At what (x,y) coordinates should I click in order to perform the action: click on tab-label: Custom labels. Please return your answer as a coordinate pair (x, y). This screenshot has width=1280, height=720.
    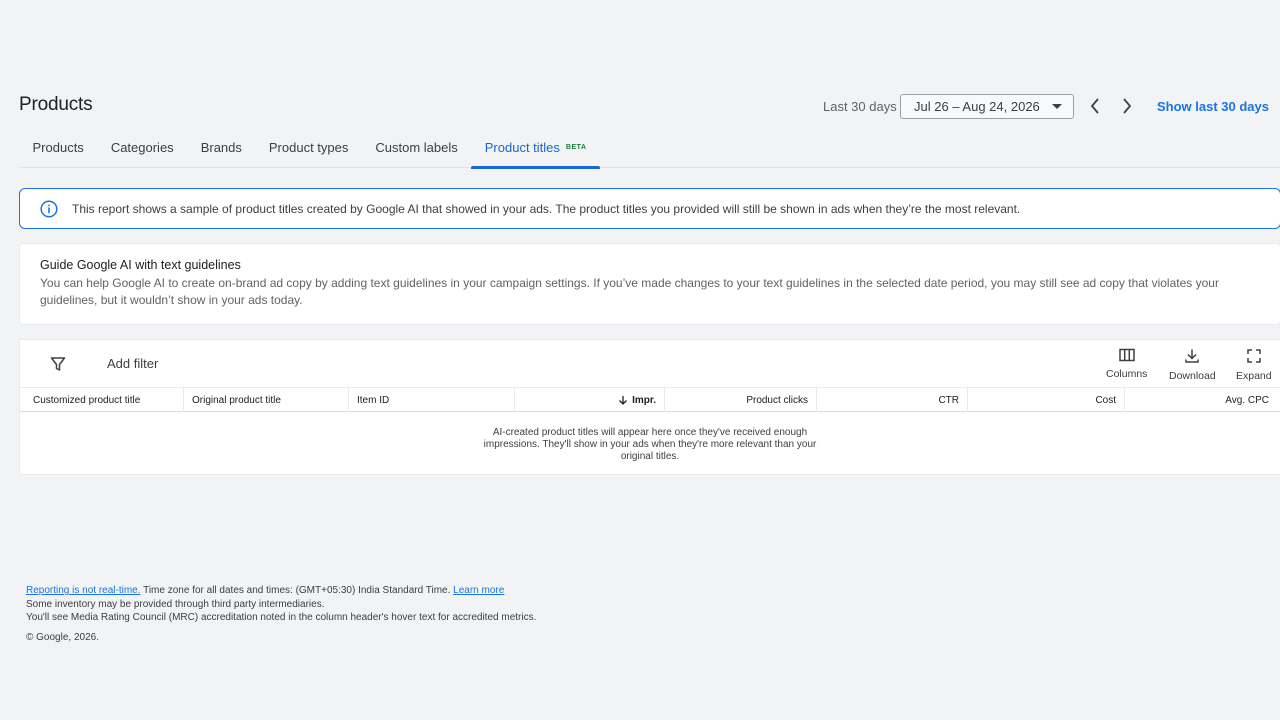
    Looking at the image, I should click on (416, 147).